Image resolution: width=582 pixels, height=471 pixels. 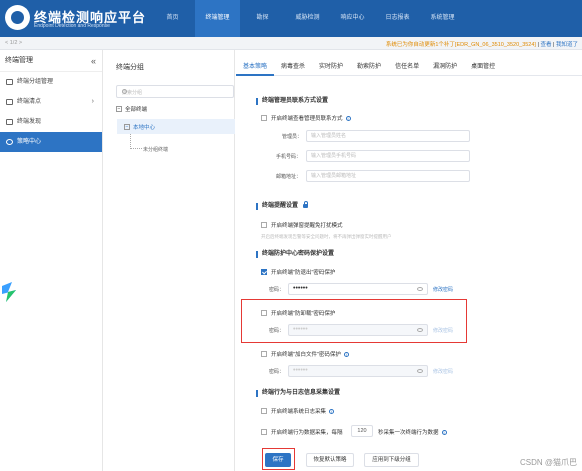 What do you see at coordinates (445, 68) in the screenshot?
I see `tab-vulnerability-protection: 漏洞防护` at bounding box center [445, 68].